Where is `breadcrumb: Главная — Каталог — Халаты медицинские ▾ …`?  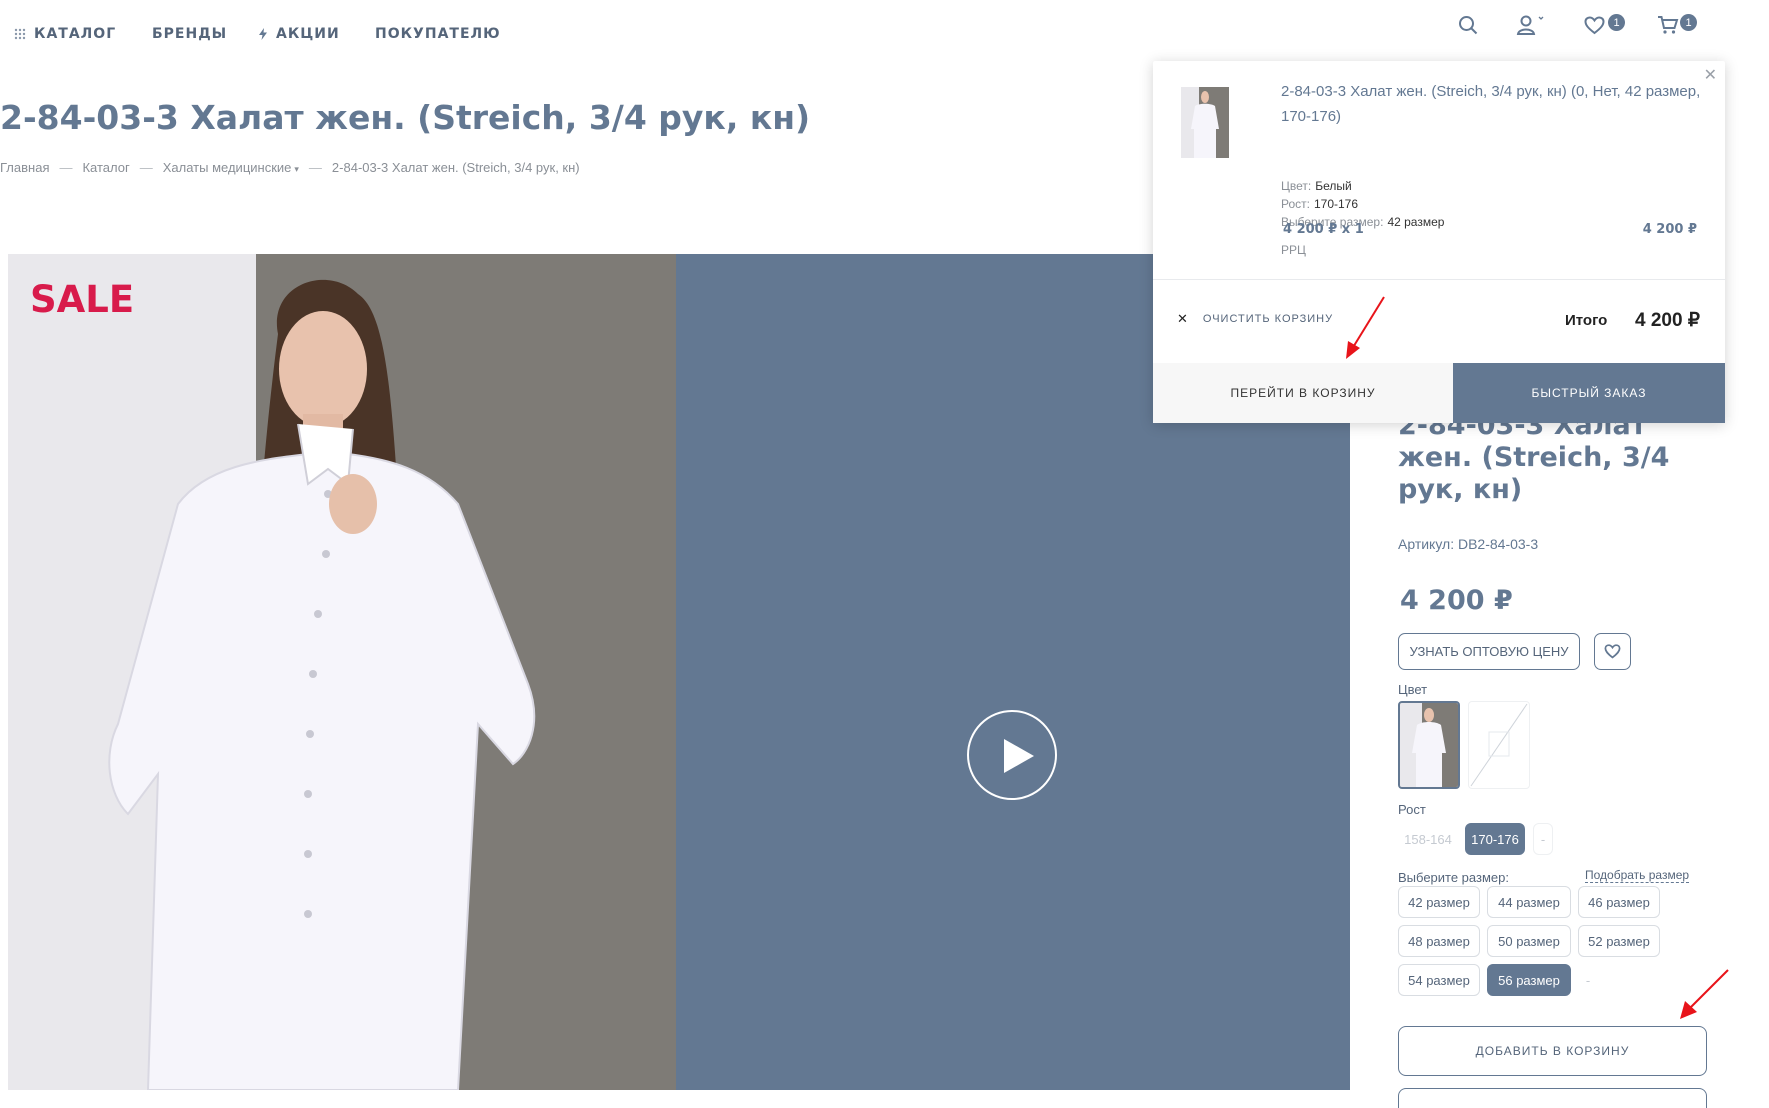
breadcrumb: Главная — Каталог — Халаты медицинские ▾ … is located at coordinates (290, 167).